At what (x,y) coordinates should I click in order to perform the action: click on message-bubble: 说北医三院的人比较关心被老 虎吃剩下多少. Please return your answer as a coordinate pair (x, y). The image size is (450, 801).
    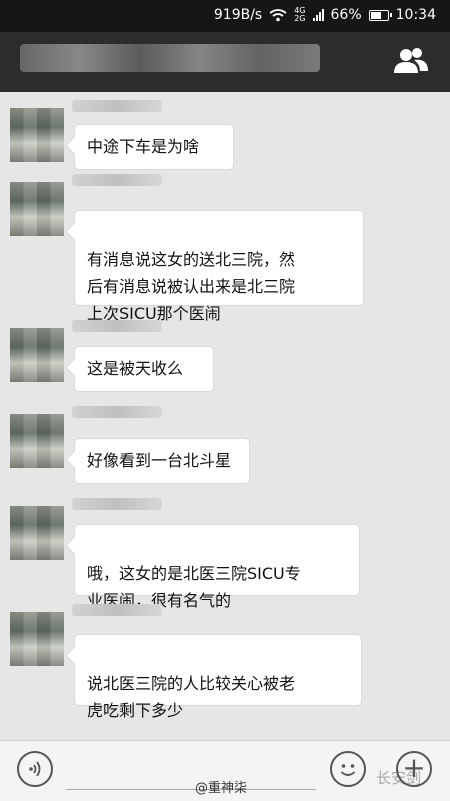
    Looking at the image, I should click on (218, 677).